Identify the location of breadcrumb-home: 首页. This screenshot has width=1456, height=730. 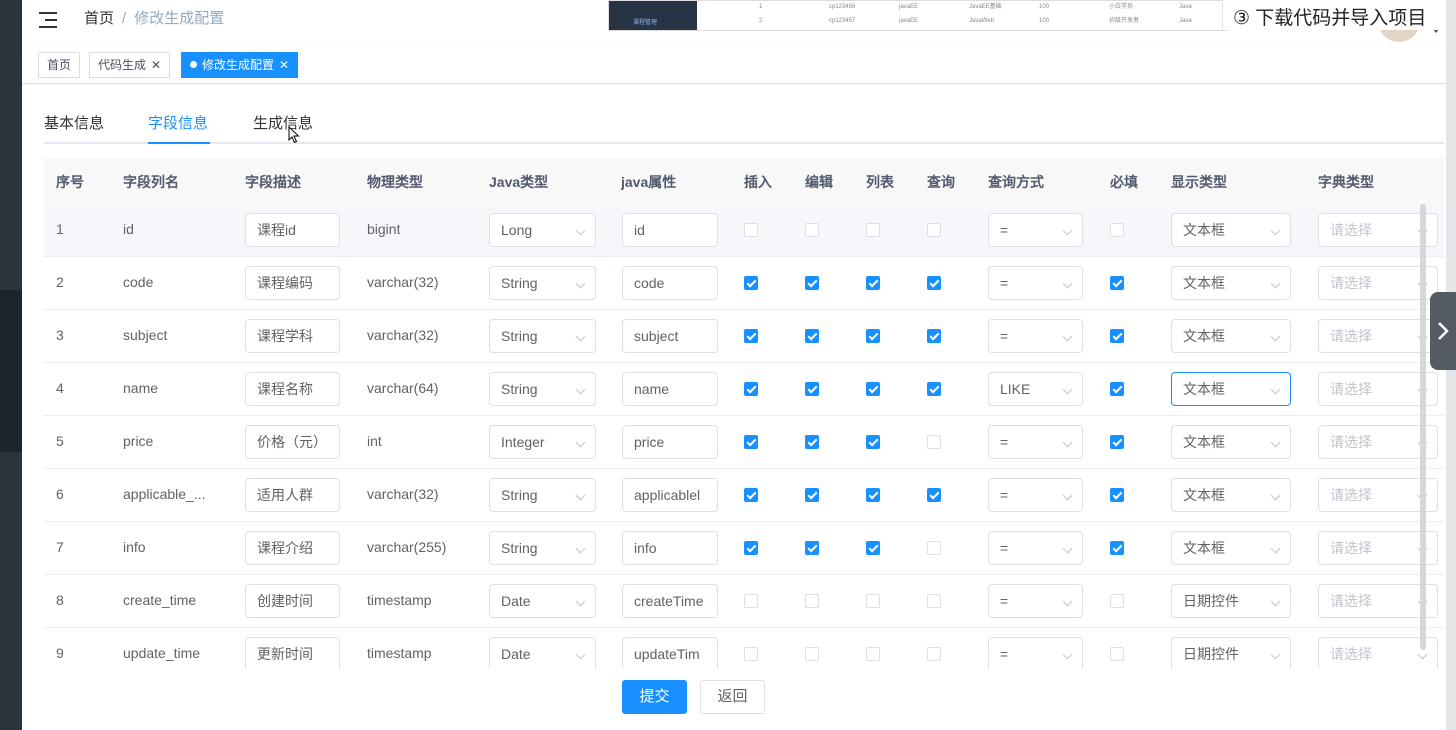
(99, 18).